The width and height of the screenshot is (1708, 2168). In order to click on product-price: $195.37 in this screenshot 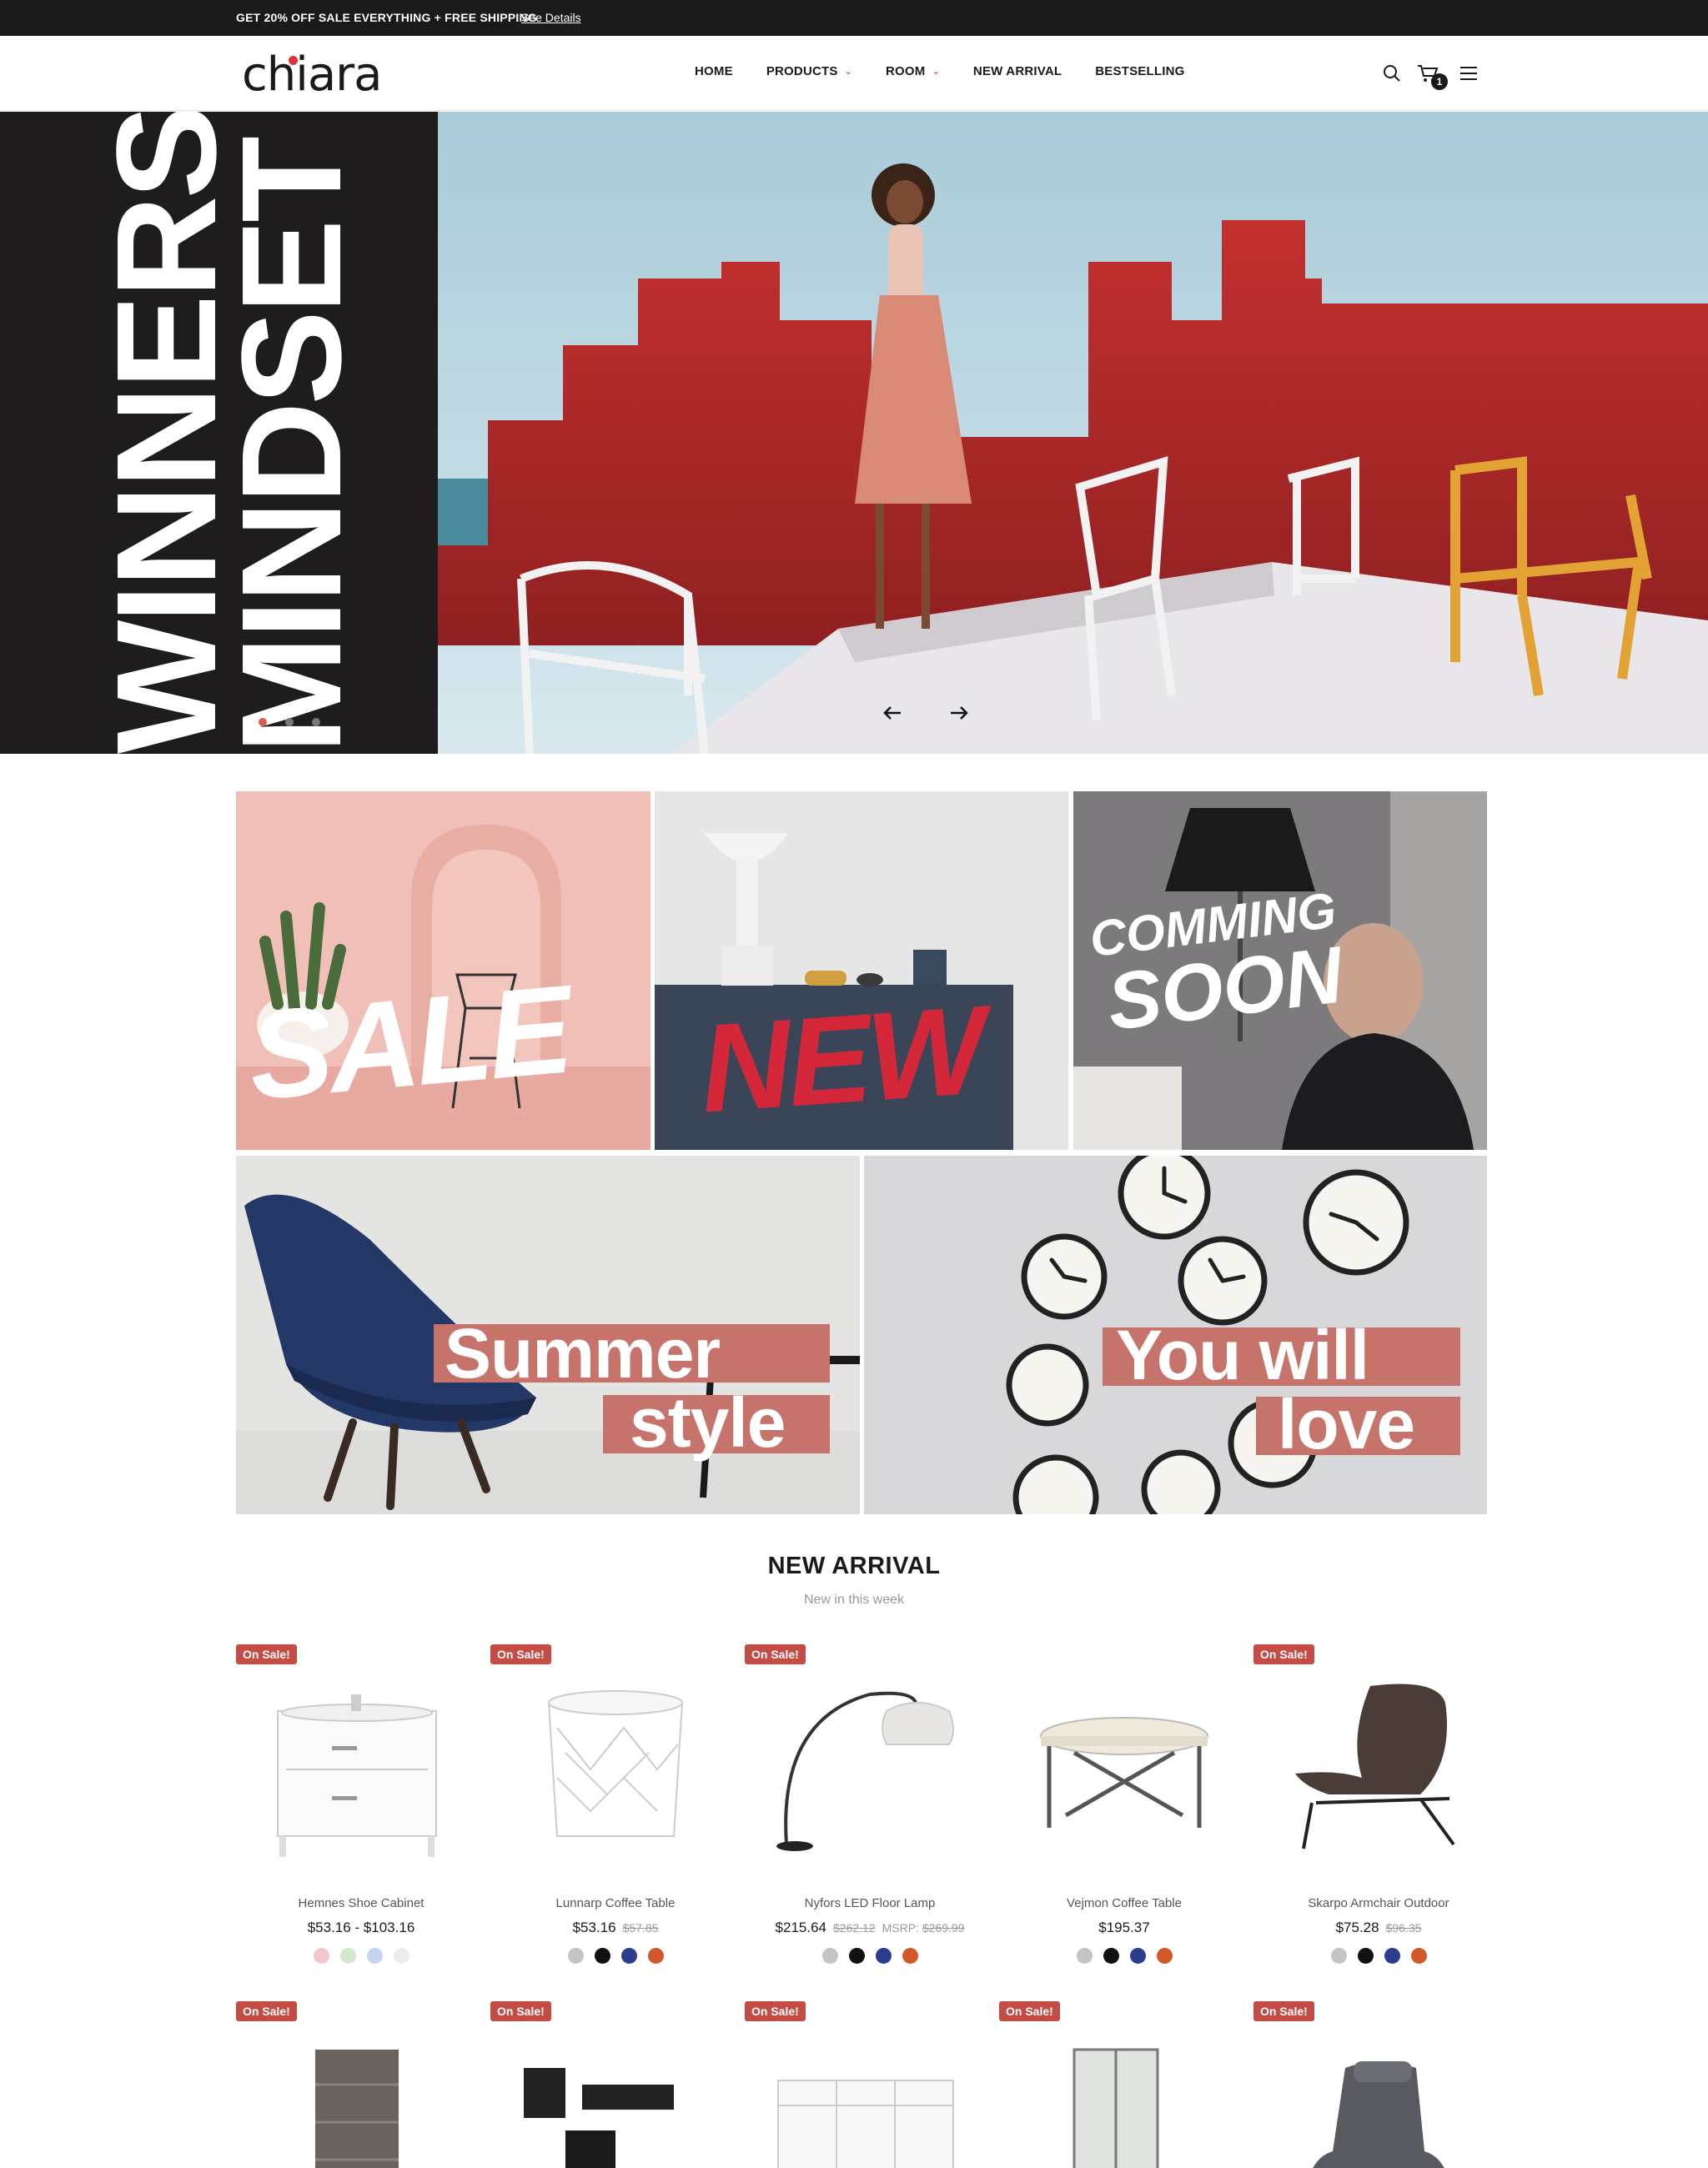, I will do `click(1124, 1928)`.